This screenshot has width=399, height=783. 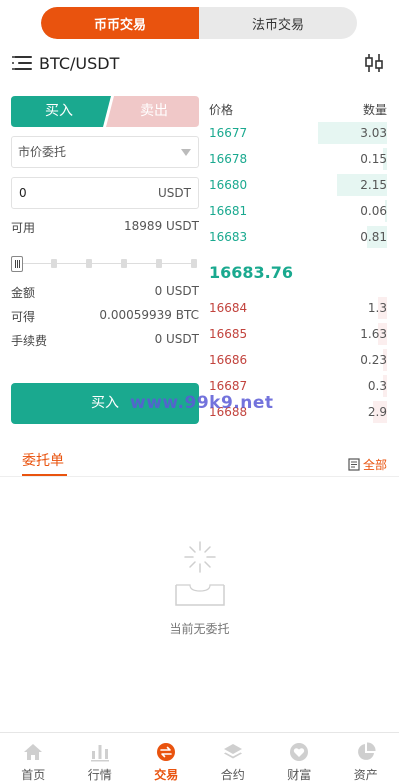 What do you see at coordinates (354, 464) in the screenshot?
I see `document-list-icon` at bounding box center [354, 464].